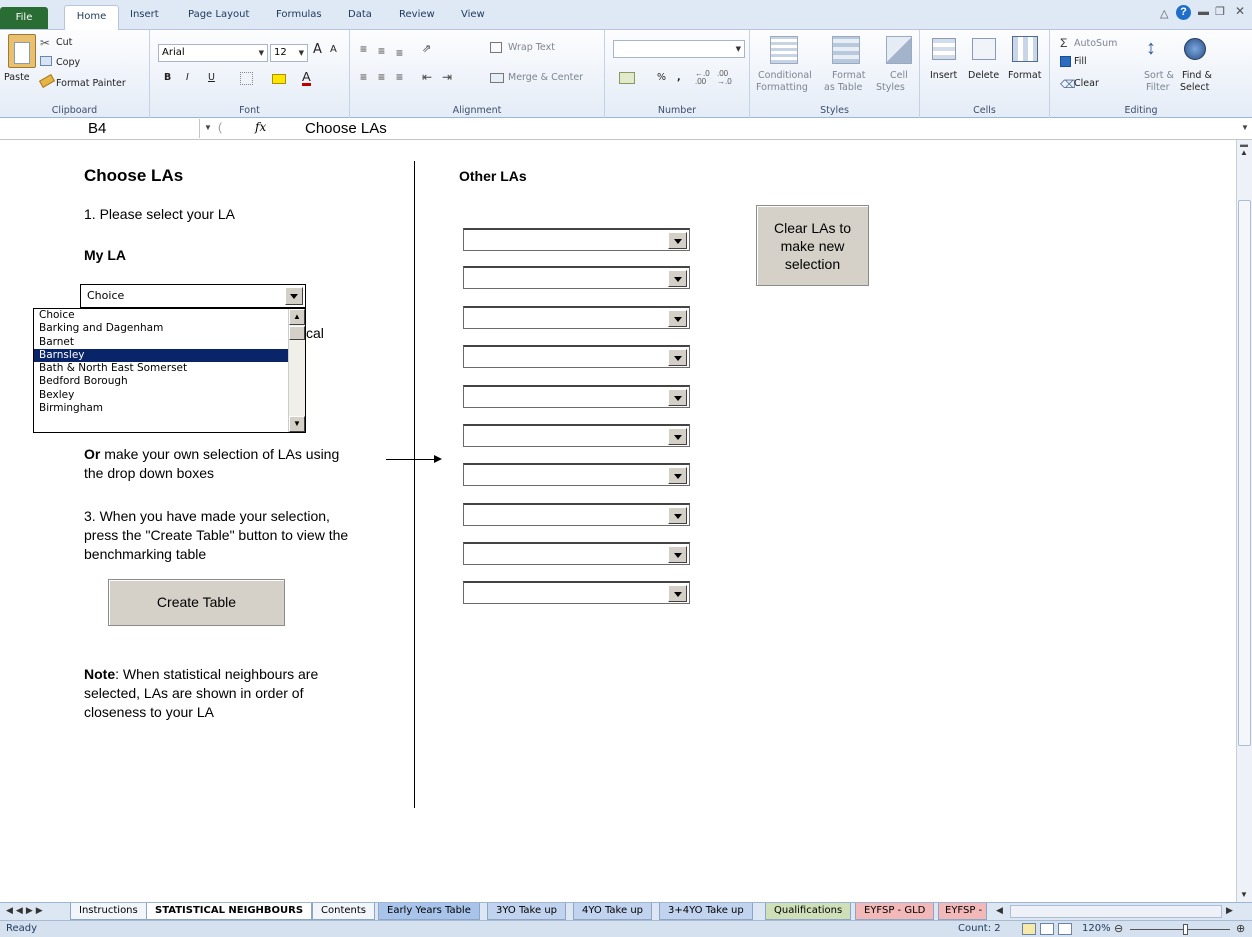  Describe the element at coordinates (1220, 11) in the screenshot. I see `restore-window-icon: ❐` at that location.